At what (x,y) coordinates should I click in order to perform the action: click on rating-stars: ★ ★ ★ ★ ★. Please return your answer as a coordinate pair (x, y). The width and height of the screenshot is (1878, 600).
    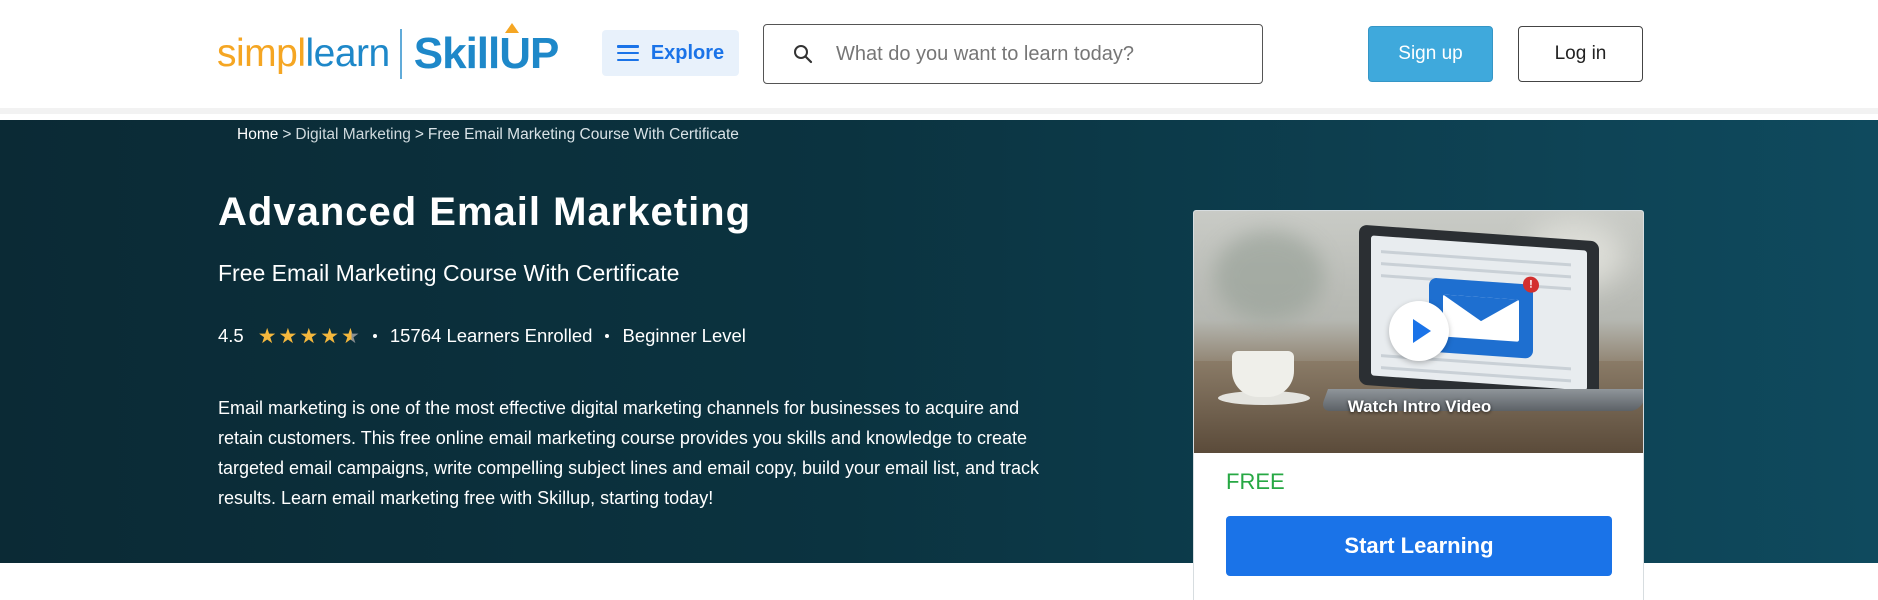
    Looking at the image, I should click on (309, 336).